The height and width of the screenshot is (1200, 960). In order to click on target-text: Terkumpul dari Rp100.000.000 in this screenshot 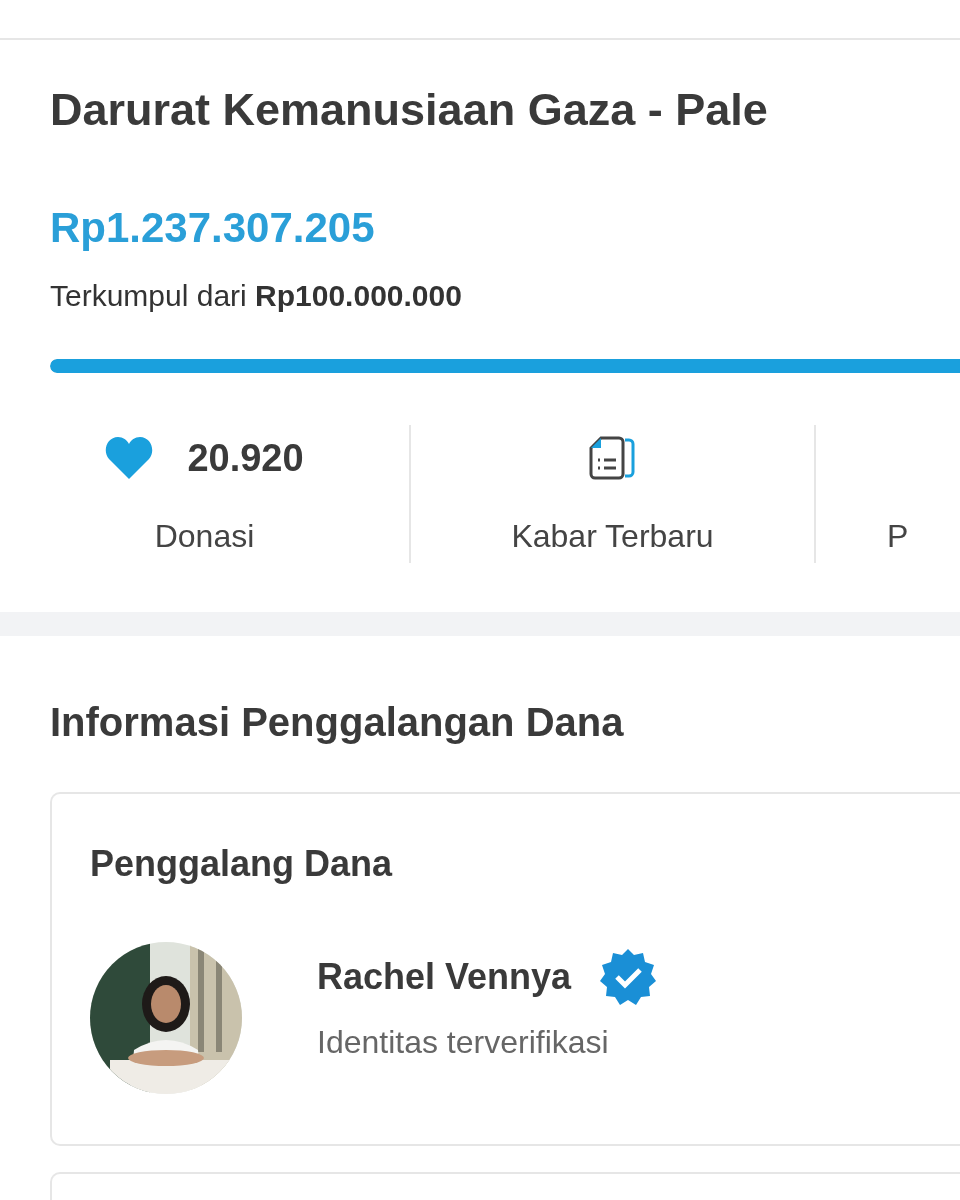, I will do `click(256, 296)`.